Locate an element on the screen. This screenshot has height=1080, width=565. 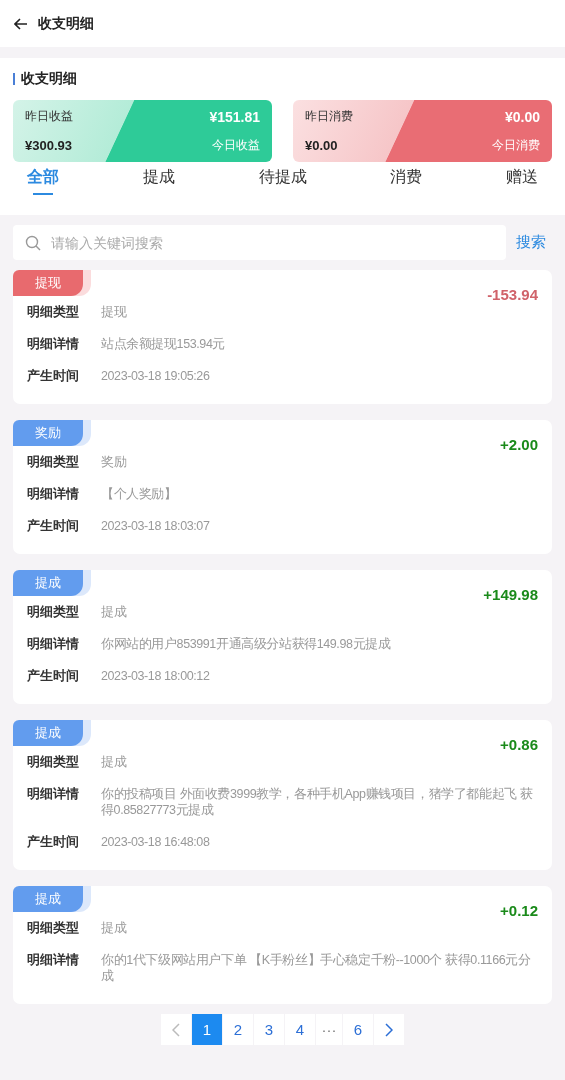
field-value: 提现 is located at coordinates (114, 312).